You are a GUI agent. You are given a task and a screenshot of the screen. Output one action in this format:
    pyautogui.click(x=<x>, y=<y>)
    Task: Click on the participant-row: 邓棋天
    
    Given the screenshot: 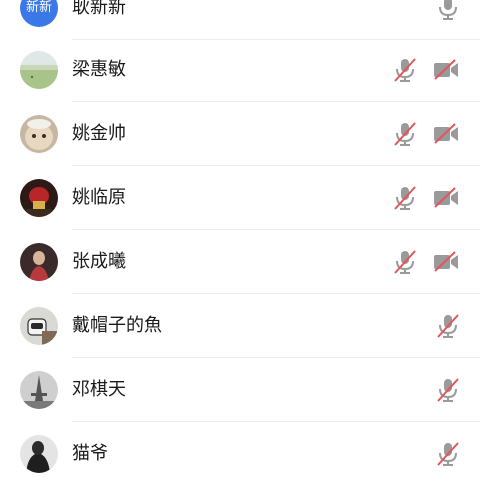 What is the action you would take?
    pyautogui.click(x=240, y=390)
    